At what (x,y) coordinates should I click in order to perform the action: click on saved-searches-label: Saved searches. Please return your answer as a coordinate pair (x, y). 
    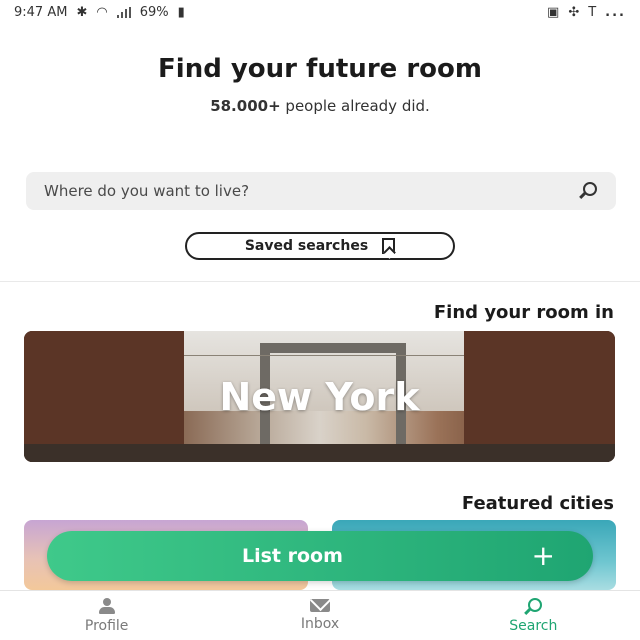
    Looking at the image, I should click on (306, 246).